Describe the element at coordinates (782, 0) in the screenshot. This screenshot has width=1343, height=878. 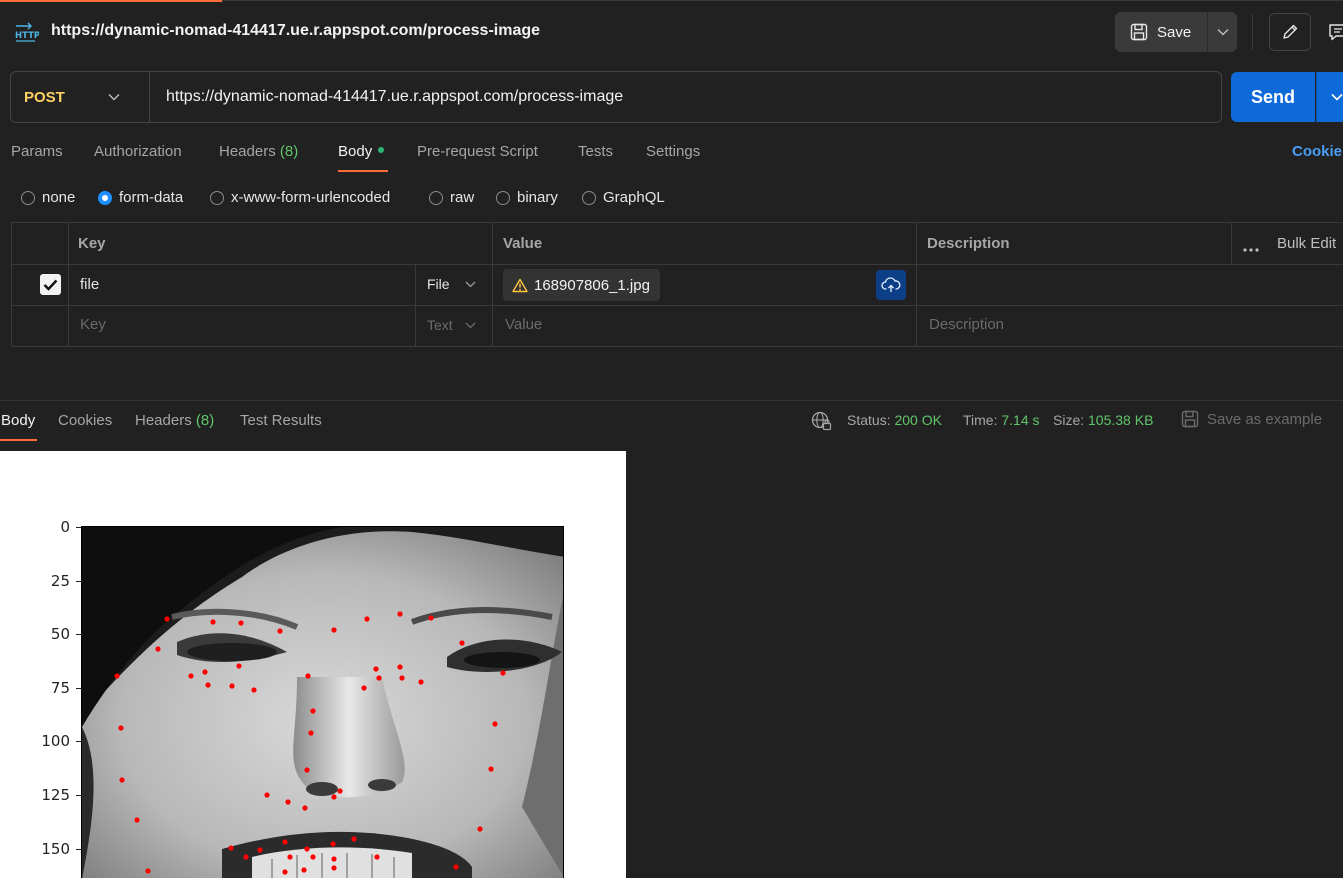
I see `tab-strip-border` at that location.